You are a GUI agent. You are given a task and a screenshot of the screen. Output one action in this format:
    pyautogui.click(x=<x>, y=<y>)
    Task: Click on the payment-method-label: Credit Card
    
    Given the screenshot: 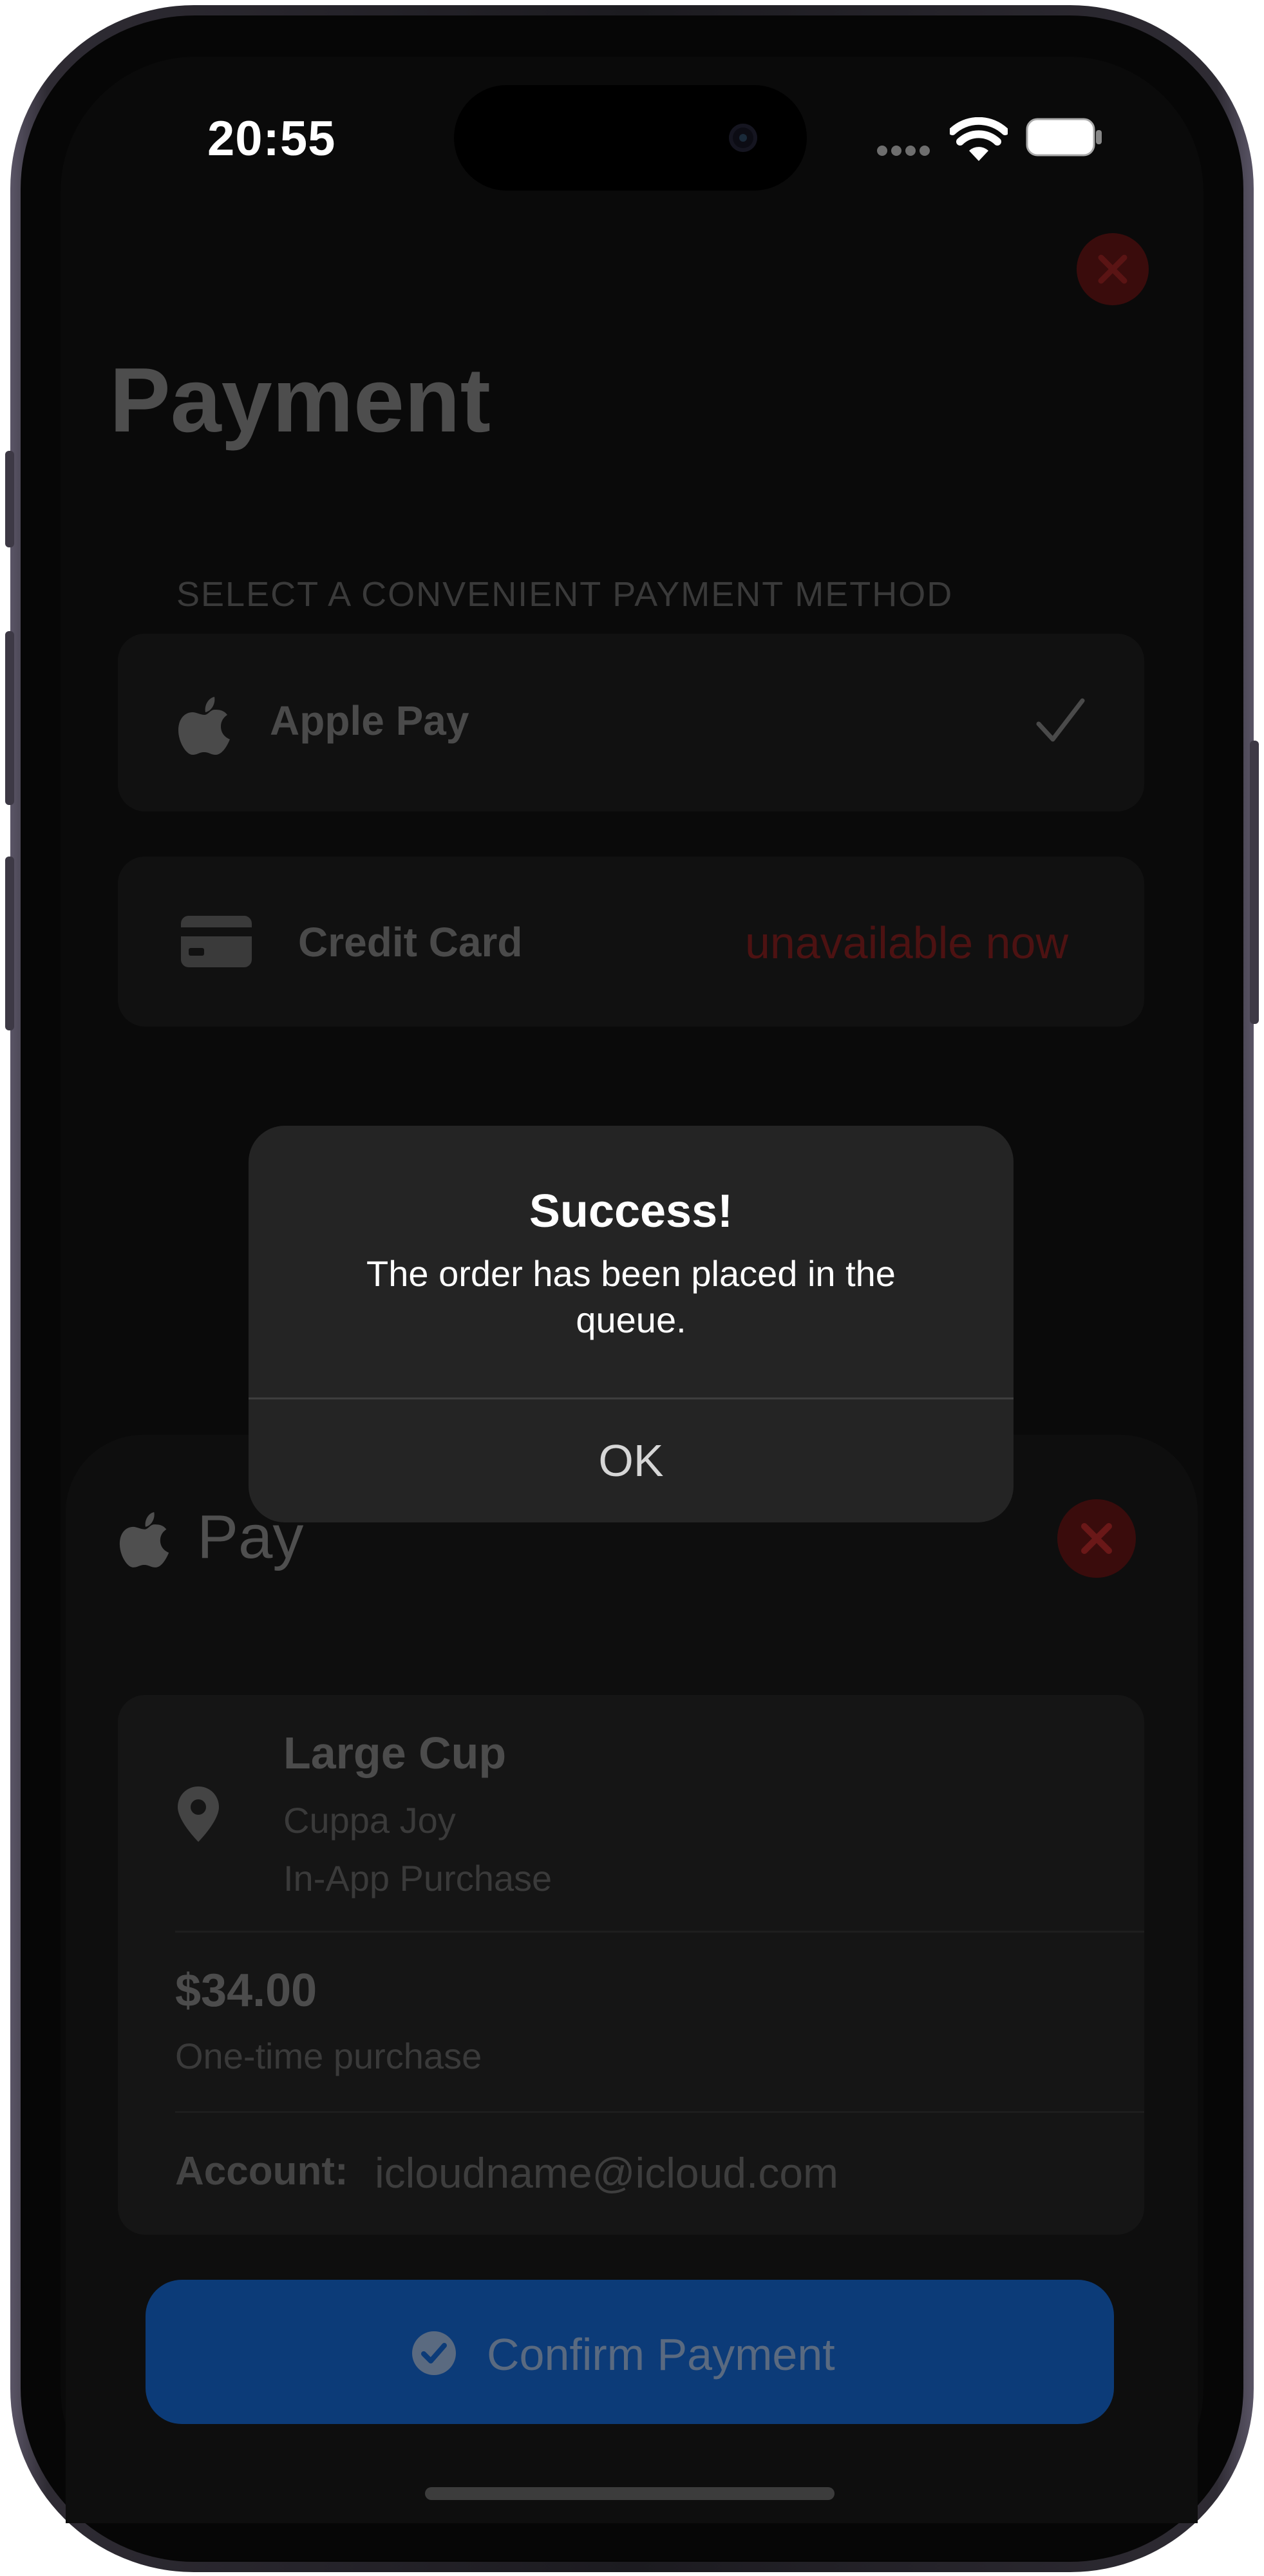 What is the action you would take?
    pyautogui.click(x=410, y=942)
    